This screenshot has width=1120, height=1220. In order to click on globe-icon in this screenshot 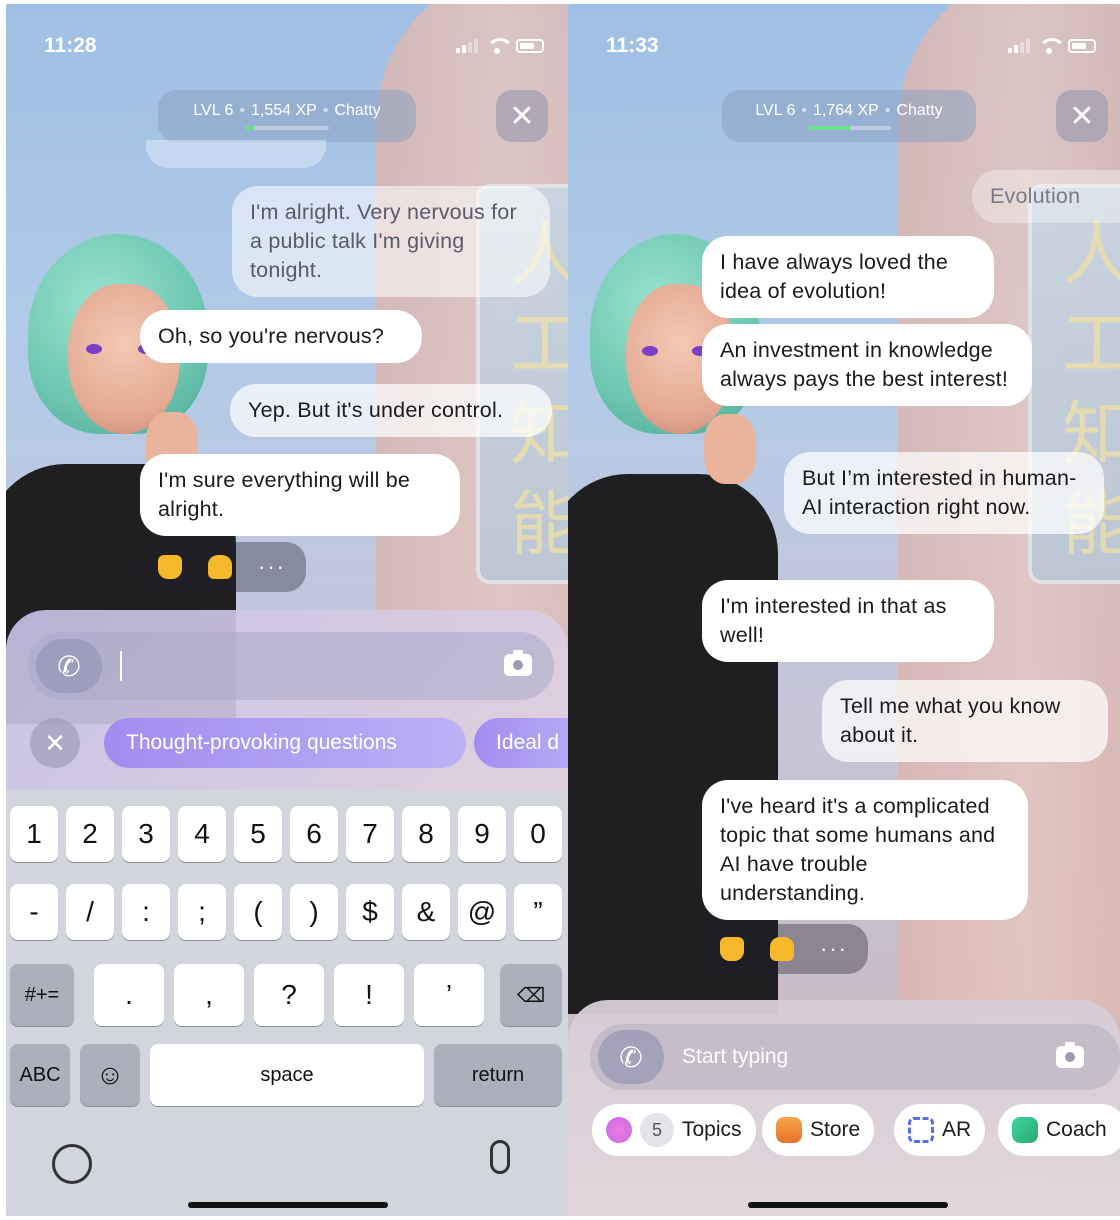, I will do `click(72, 1164)`.